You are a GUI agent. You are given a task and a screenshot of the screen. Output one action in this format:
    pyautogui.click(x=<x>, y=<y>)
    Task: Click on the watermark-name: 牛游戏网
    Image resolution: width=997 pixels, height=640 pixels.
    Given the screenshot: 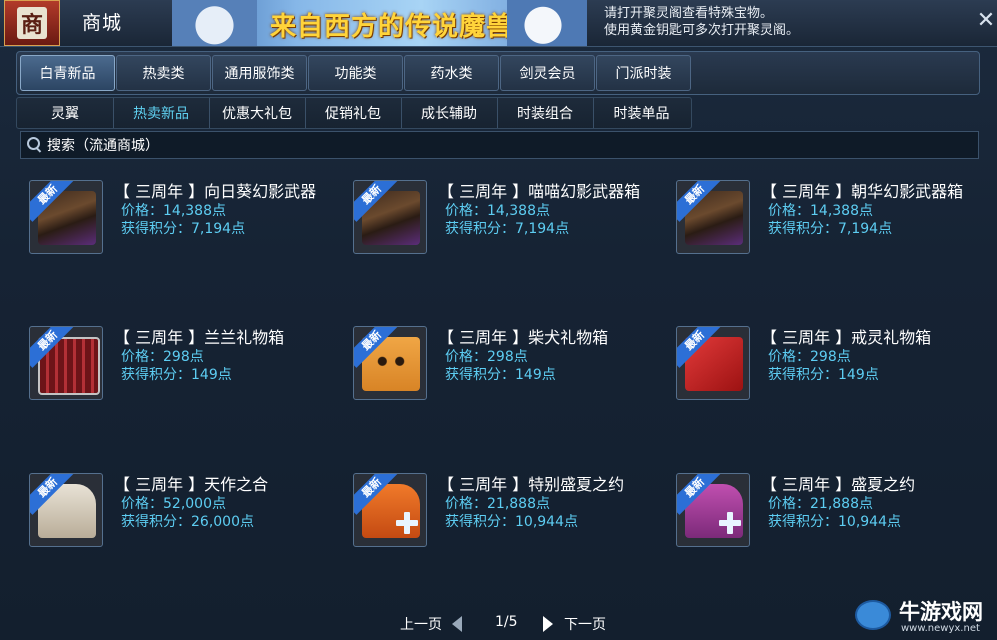 What is the action you would take?
    pyautogui.click(x=941, y=612)
    